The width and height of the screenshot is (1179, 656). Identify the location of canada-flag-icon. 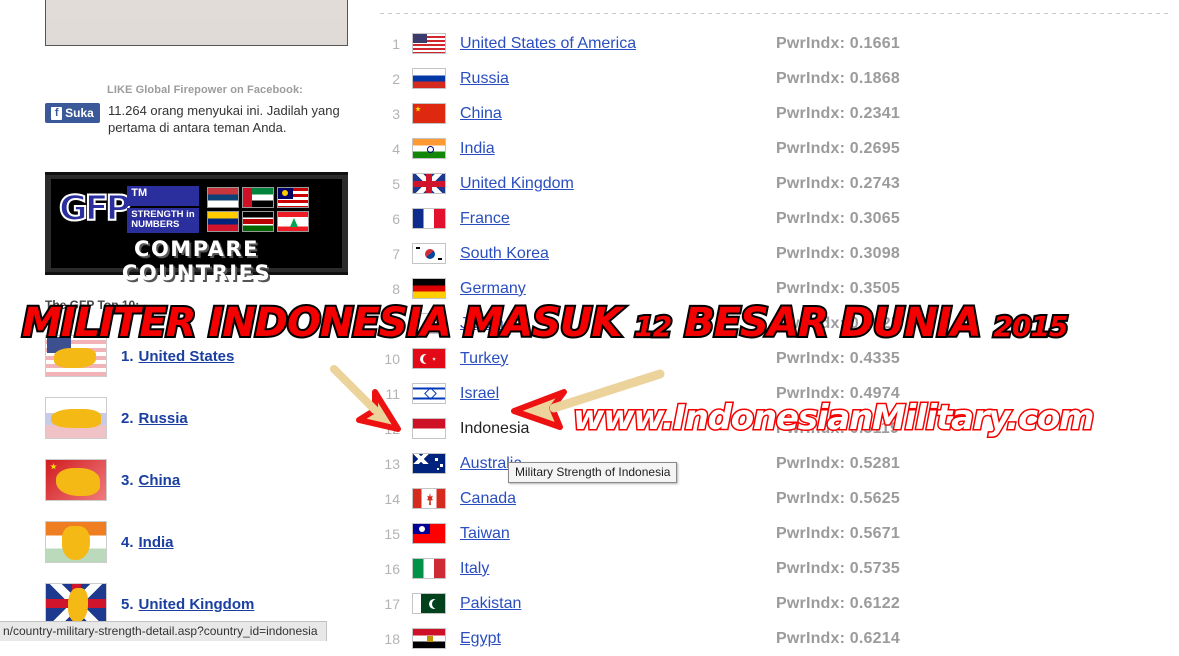
(429, 498).